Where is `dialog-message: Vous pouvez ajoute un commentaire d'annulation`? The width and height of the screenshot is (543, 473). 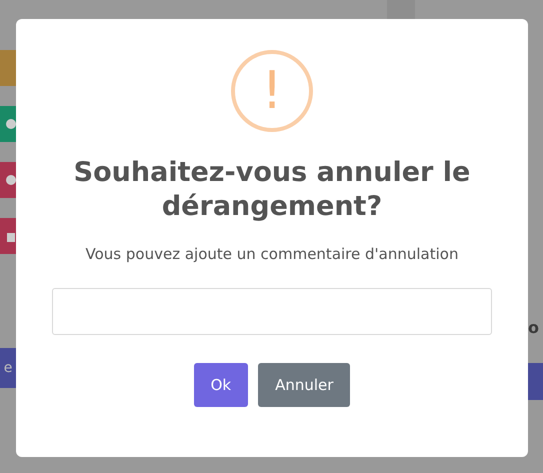
dialog-message: Vous pouvez ajoute un commentaire d'annulation is located at coordinates (272, 254).